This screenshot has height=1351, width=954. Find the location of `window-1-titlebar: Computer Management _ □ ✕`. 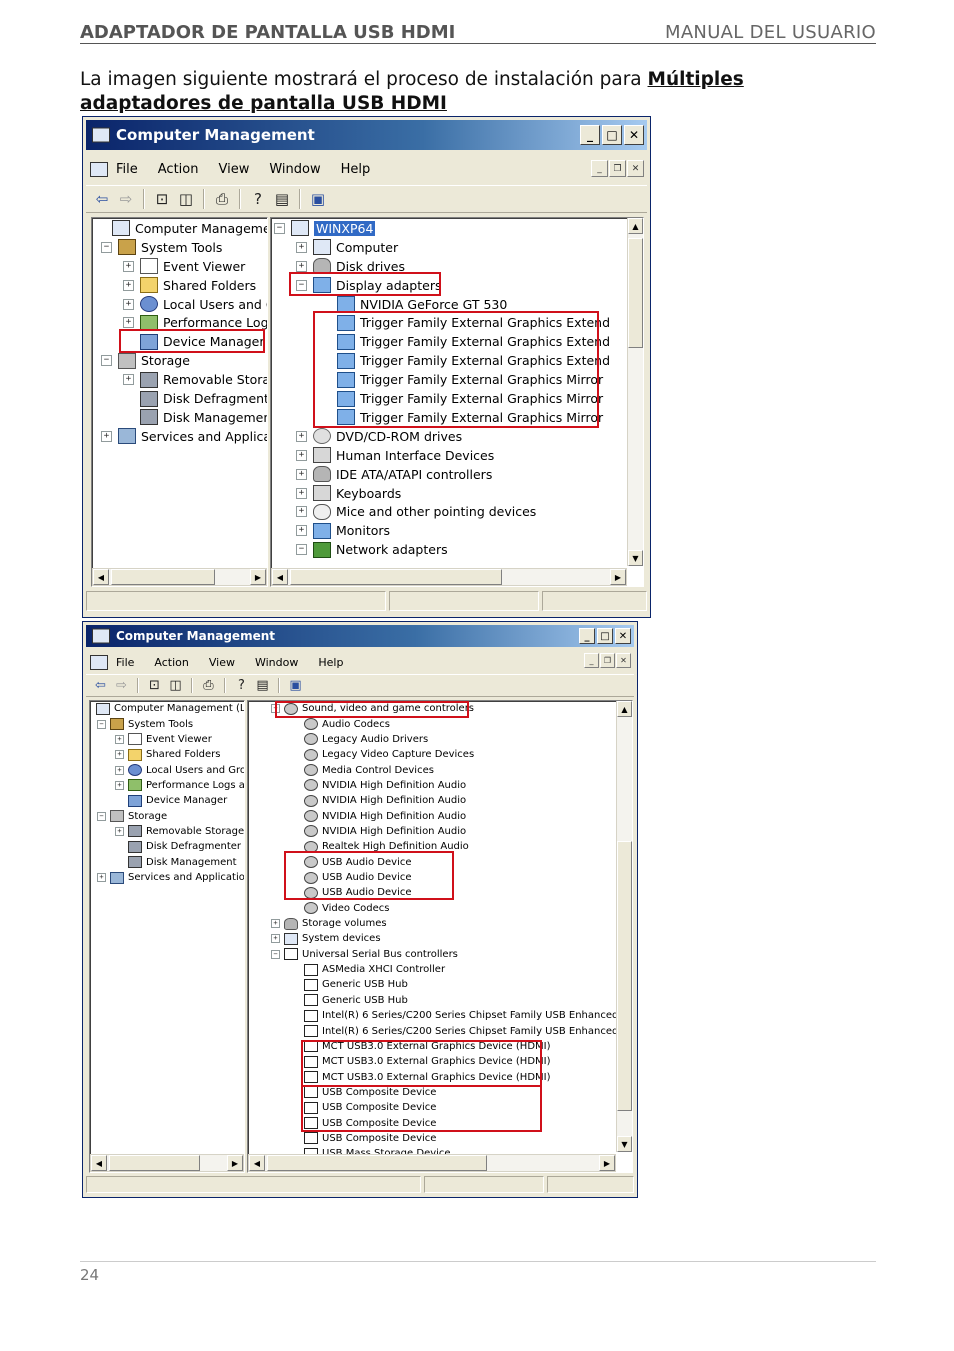

window-1-titlebar: Computer Management _ □ ✕ is located at coordinates (366, 135).